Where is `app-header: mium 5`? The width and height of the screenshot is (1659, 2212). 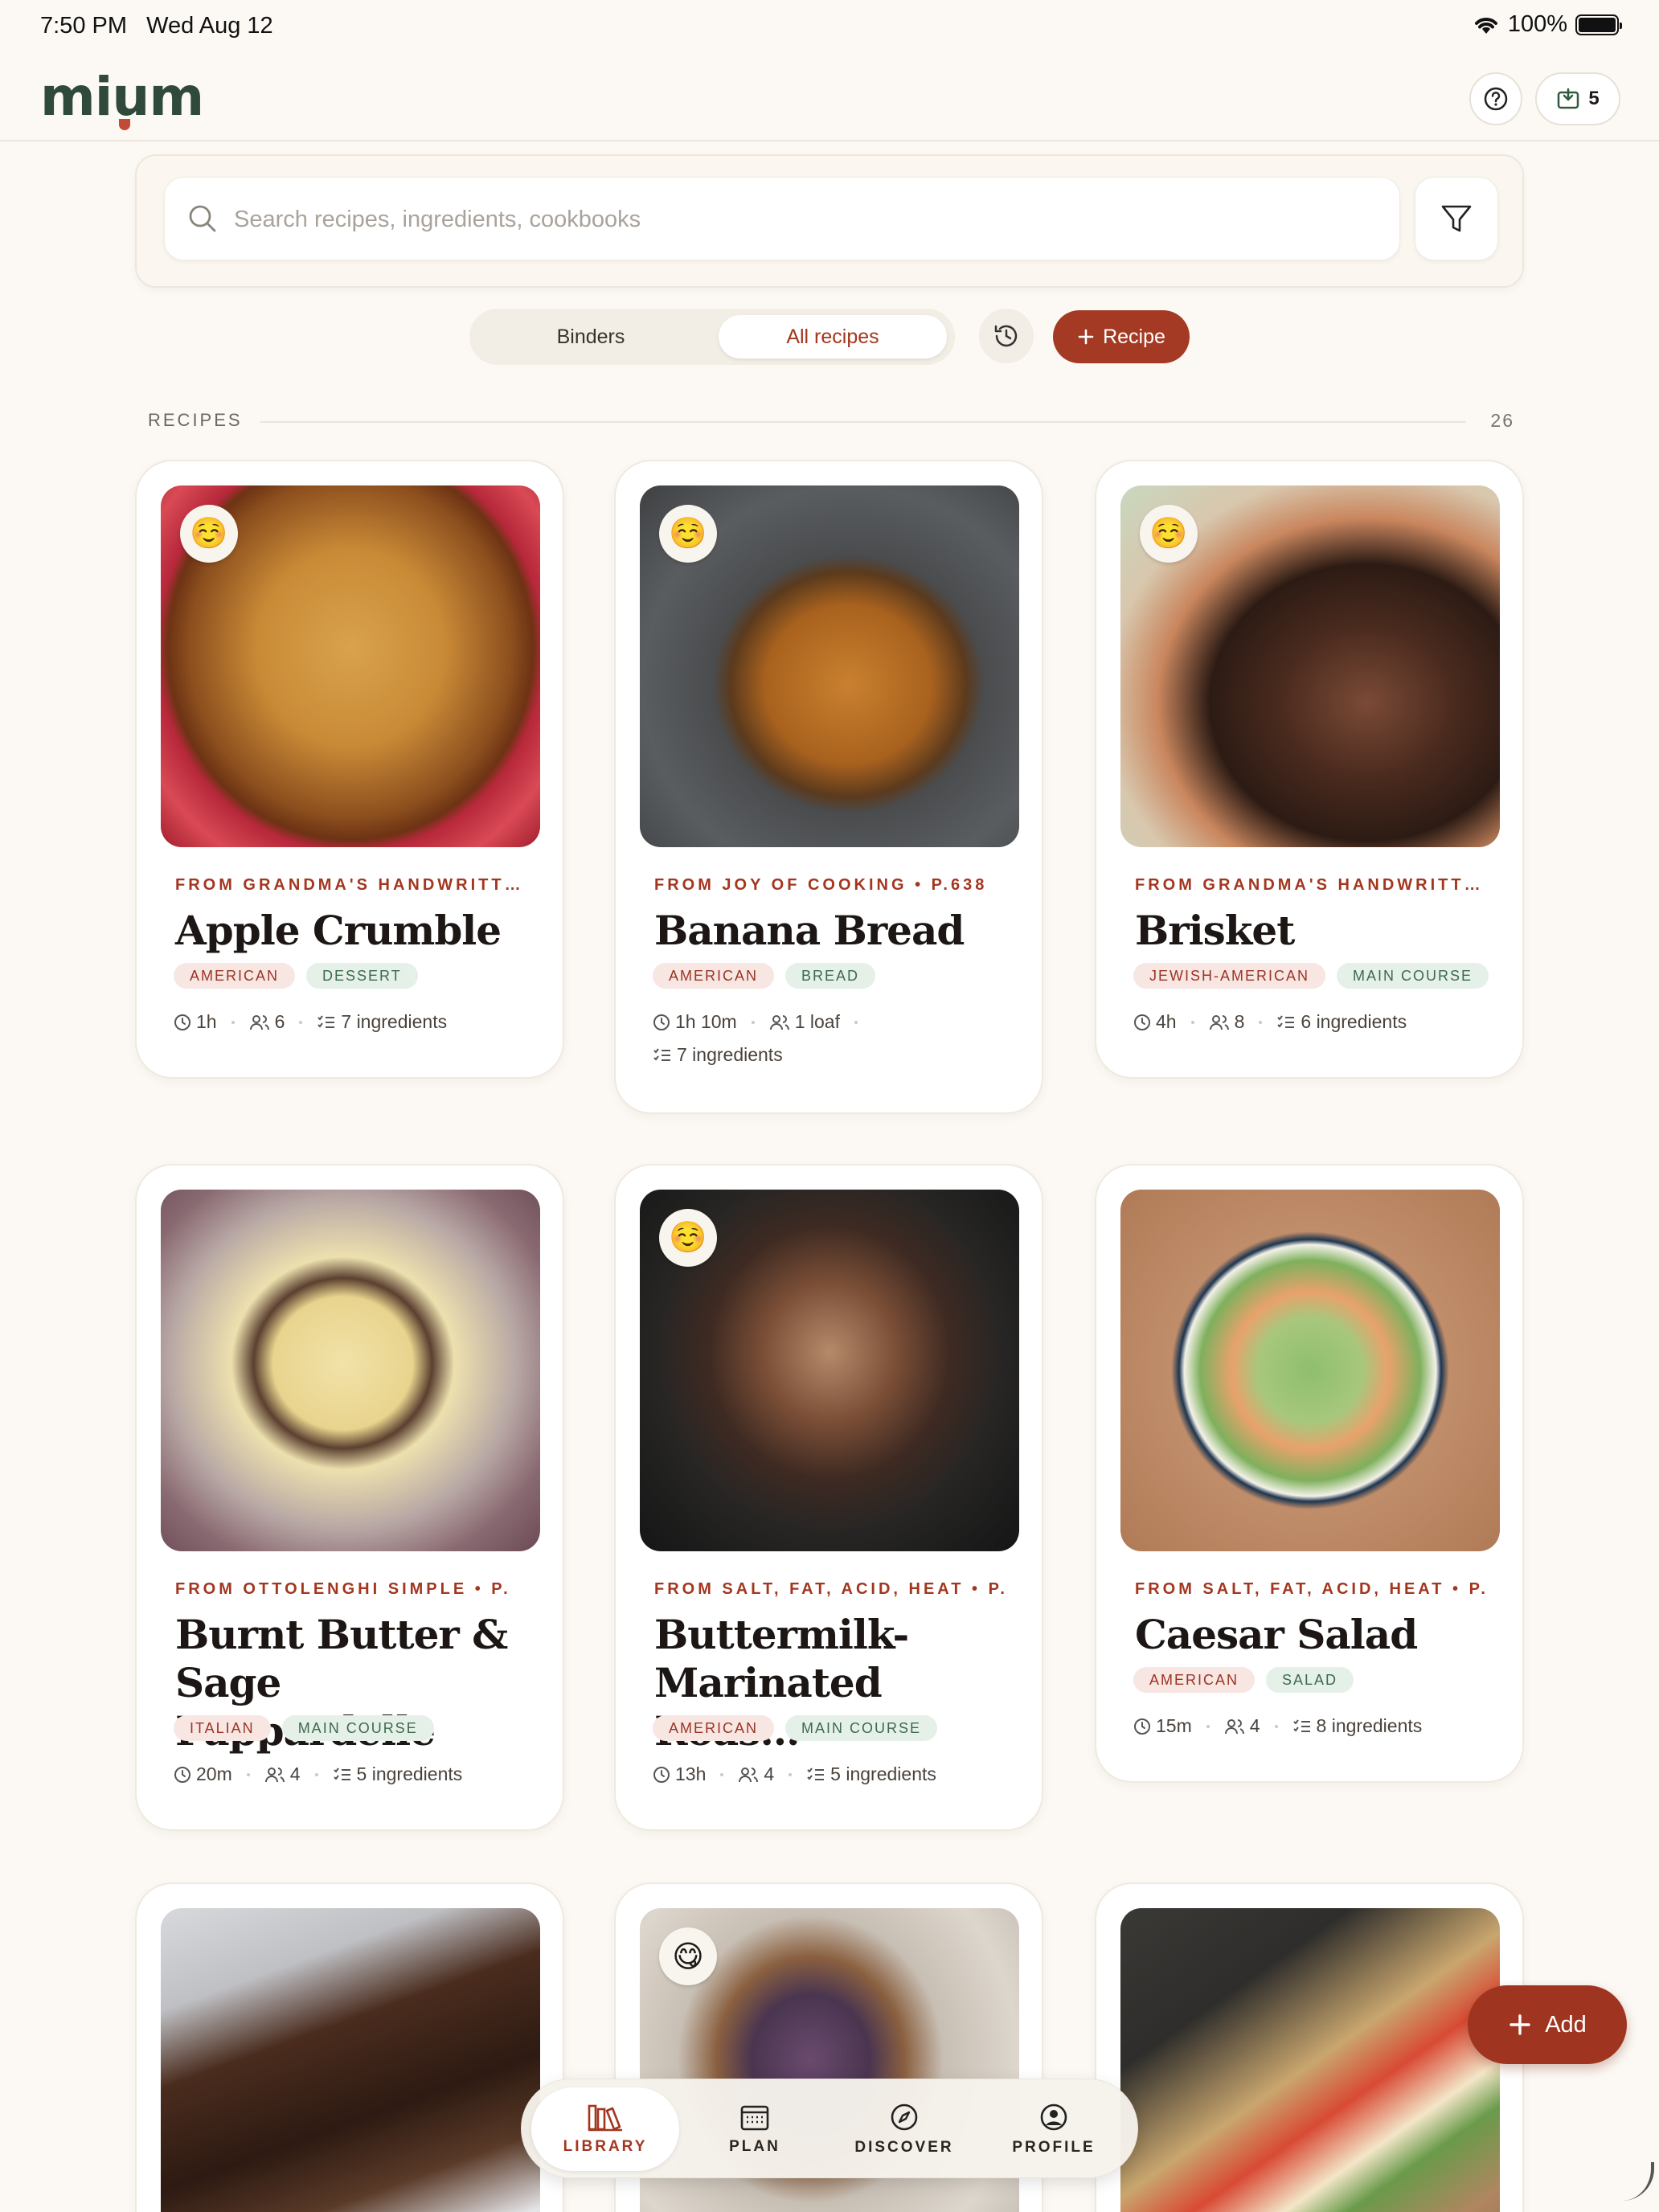
app-header: mium 5 is located at coordinates (829, 96).